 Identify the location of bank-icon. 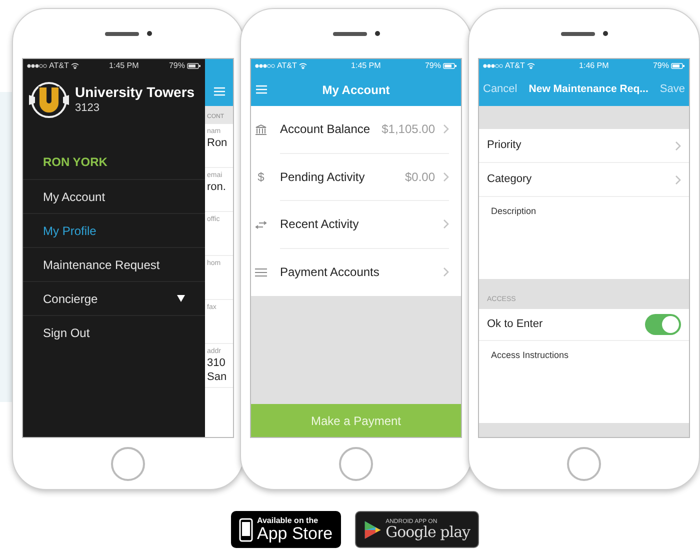
(261, 130).